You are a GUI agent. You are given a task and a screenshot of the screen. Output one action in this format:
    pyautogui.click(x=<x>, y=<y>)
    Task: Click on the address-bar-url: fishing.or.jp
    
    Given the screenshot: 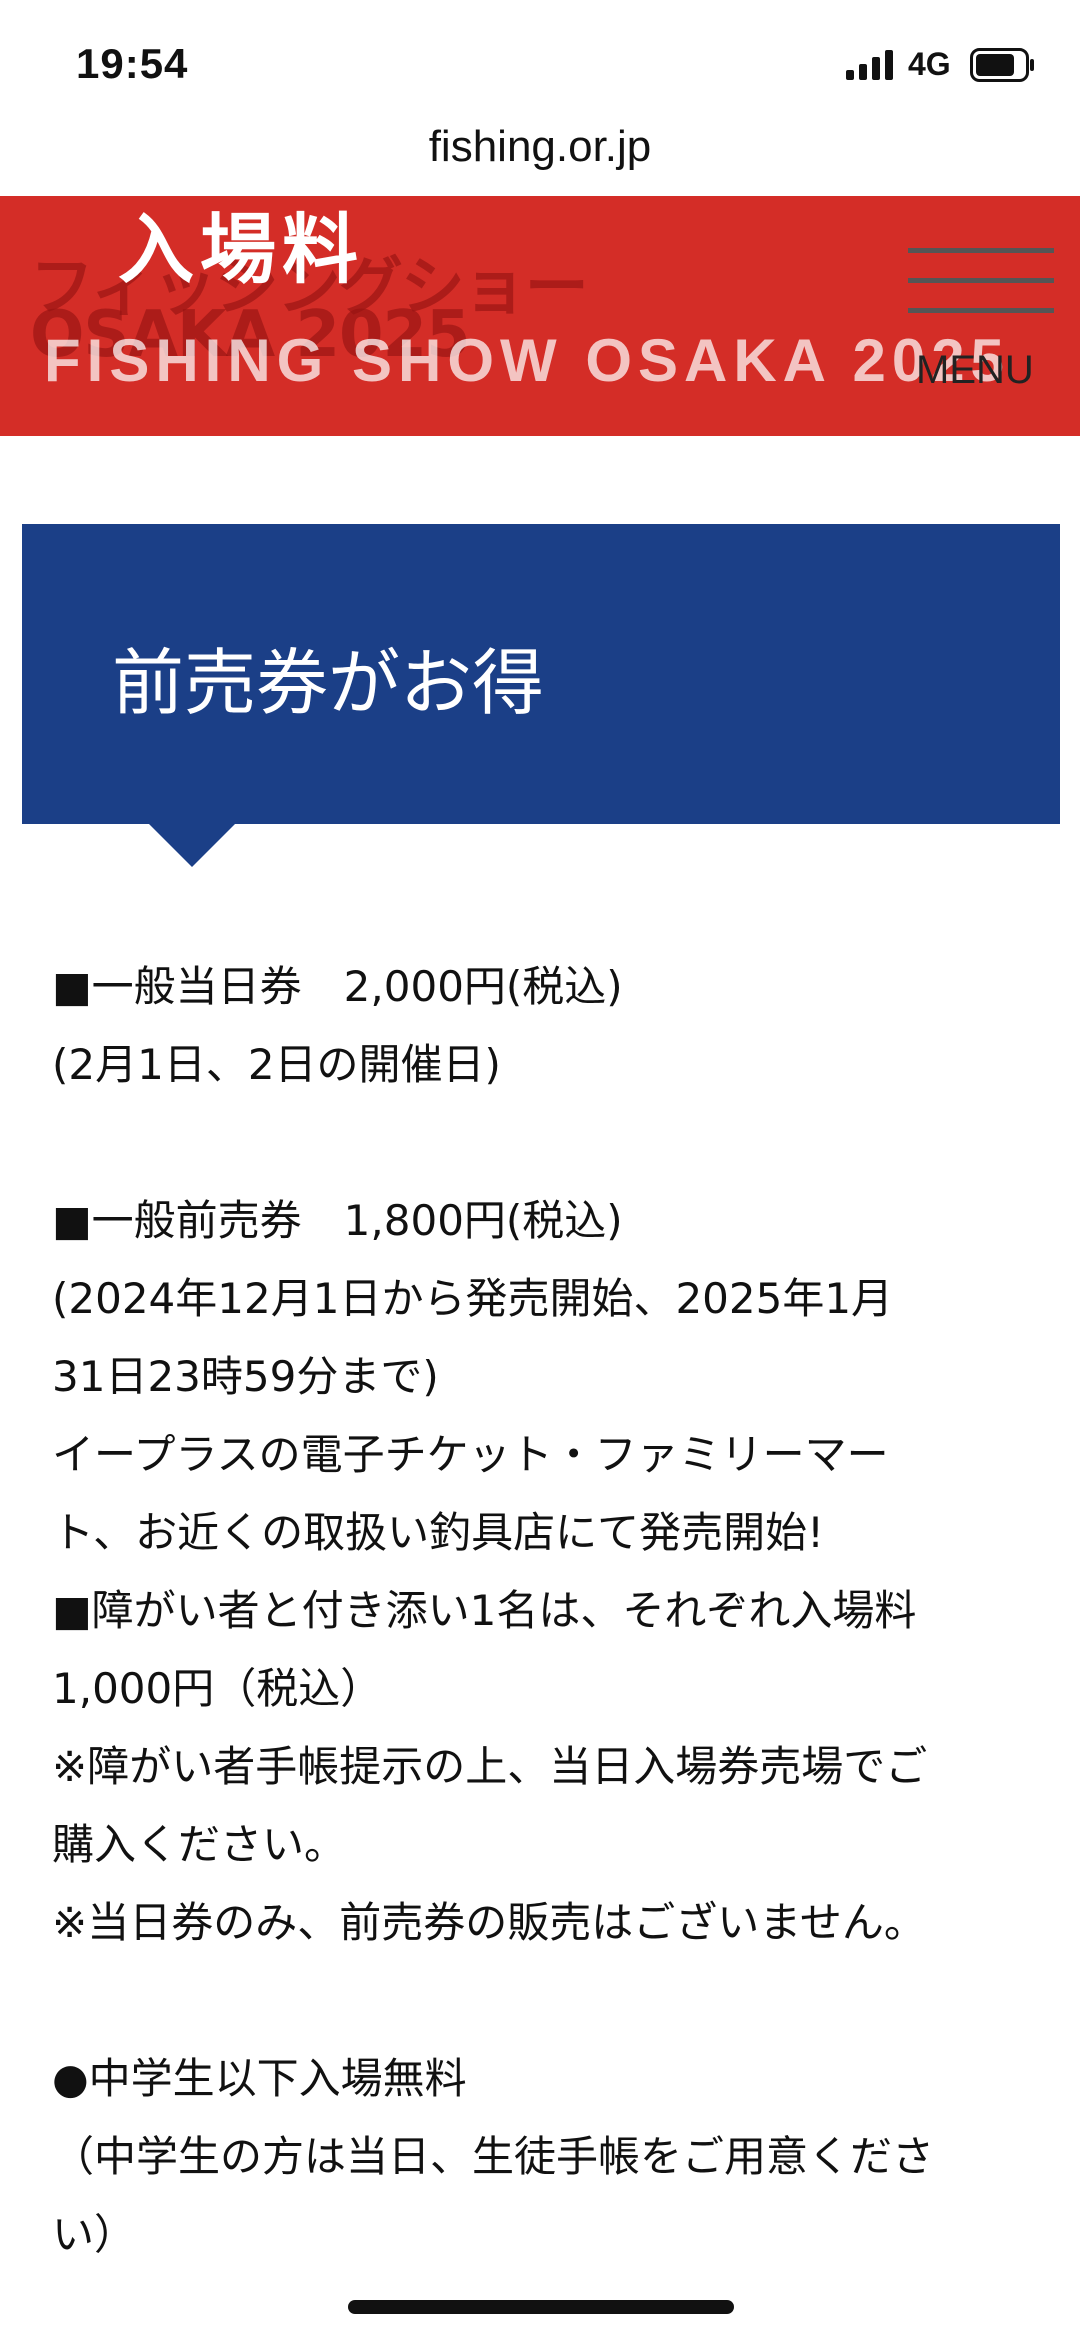 What is the action you would take?
    pyautogui.click(x=540, y=147)
    